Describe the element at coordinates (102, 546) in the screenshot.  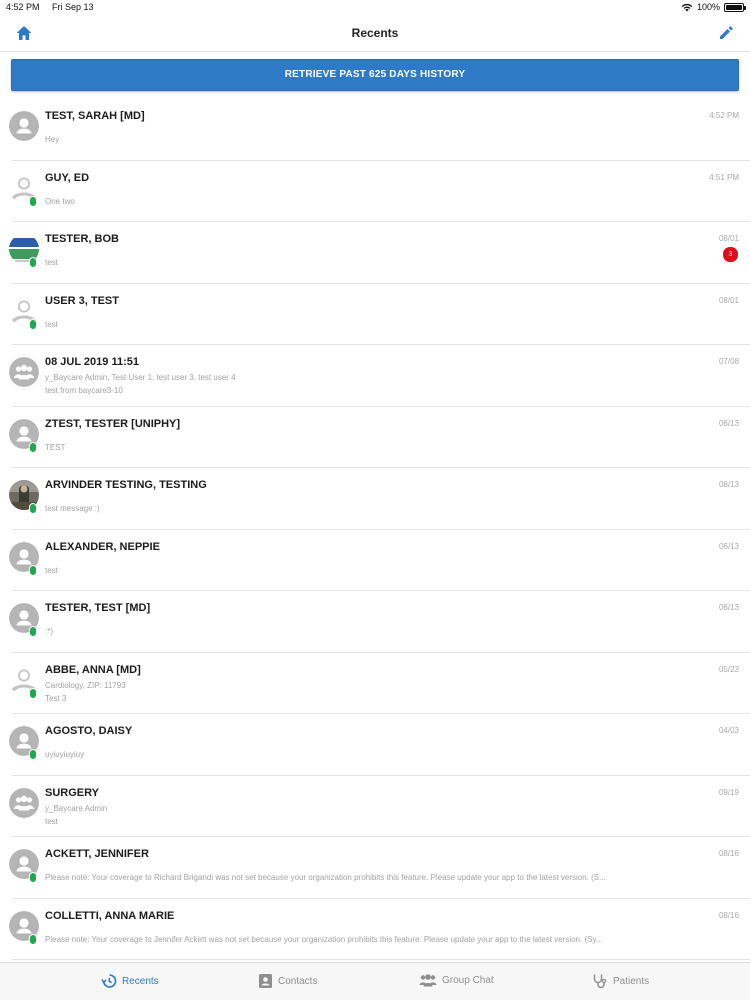
I see `conversation-name: ALEXANDER, NEPPIE` at that location.